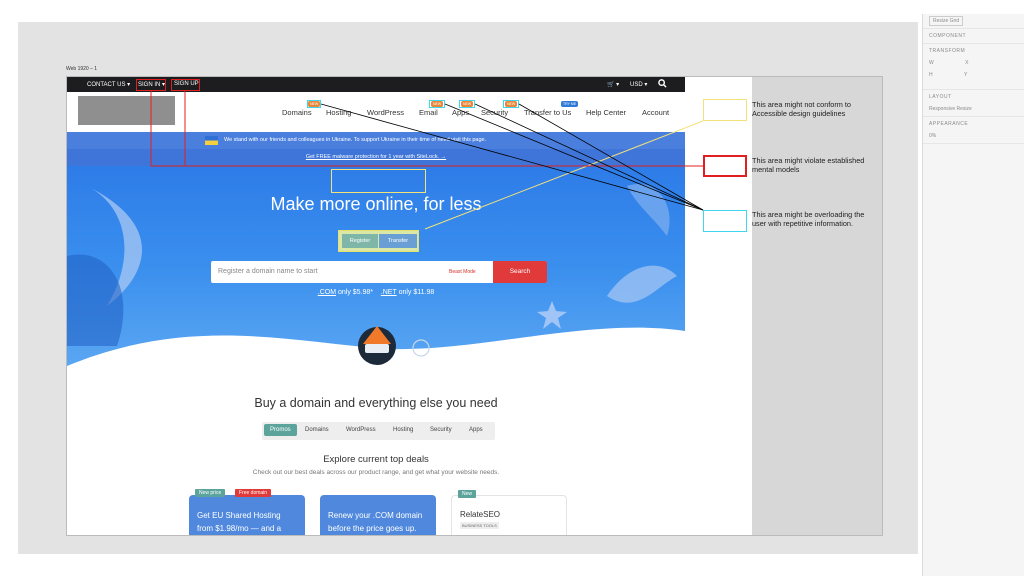 This screenshot has width=1024, height=576. Describe the element at coordinates (638, 84) in the screenshot. I see `currency-select: USD ▾` at that location.